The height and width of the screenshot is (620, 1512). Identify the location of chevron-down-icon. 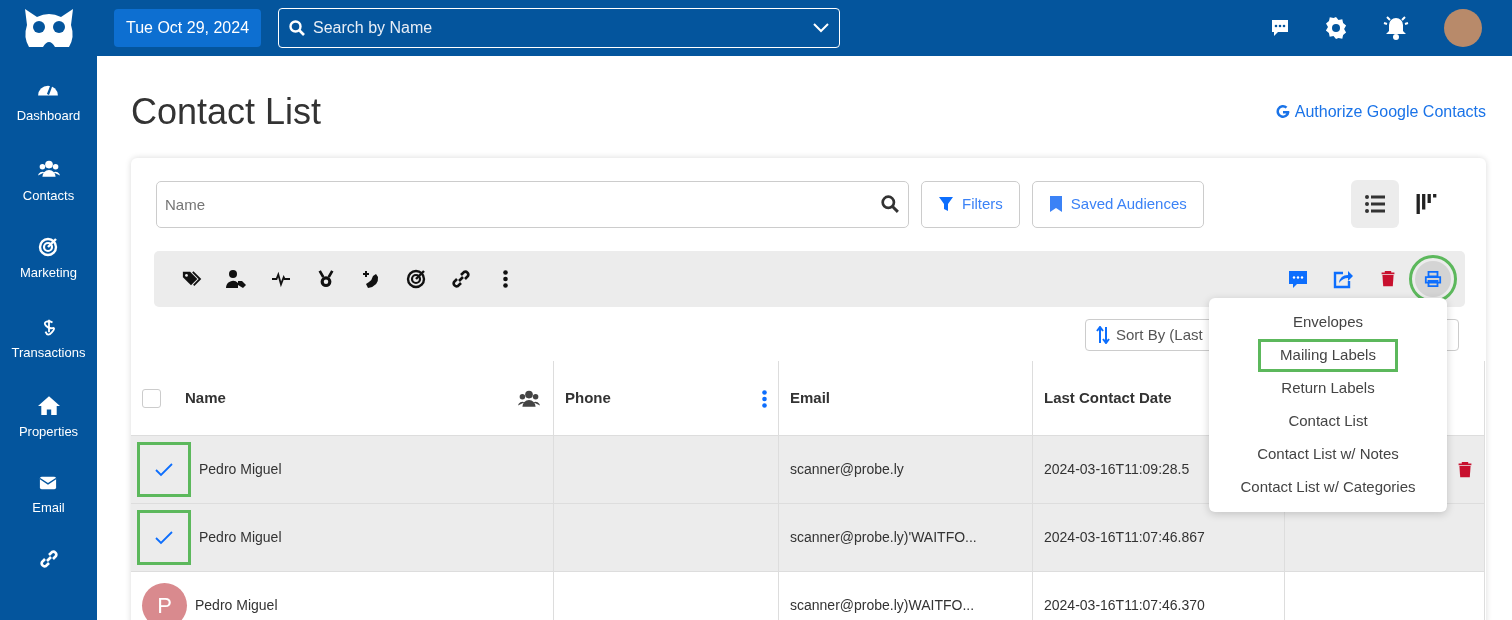
(821, 28).